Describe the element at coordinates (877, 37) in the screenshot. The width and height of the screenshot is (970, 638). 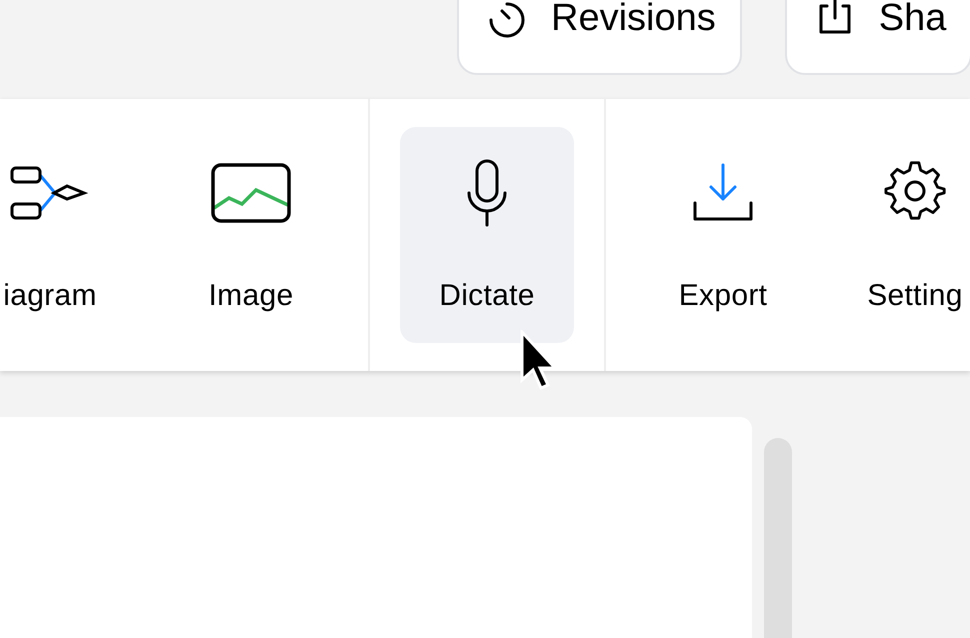
I see `header-button: Sha` at that location.